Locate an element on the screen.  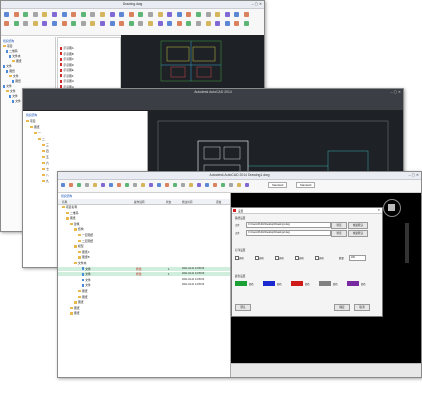
quick-access-style-1: Standard is located at coordinates (278, 185).